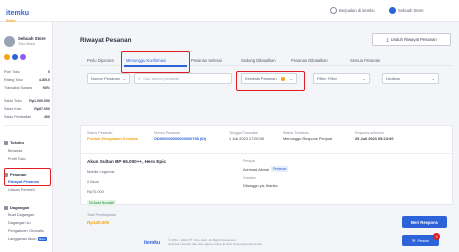 Image resolution: width=459 pixels, height=252 pixels. Describe the element at coordinates (27, 177) in the screenshot. I see `highlight-box-sidebar` at that location.